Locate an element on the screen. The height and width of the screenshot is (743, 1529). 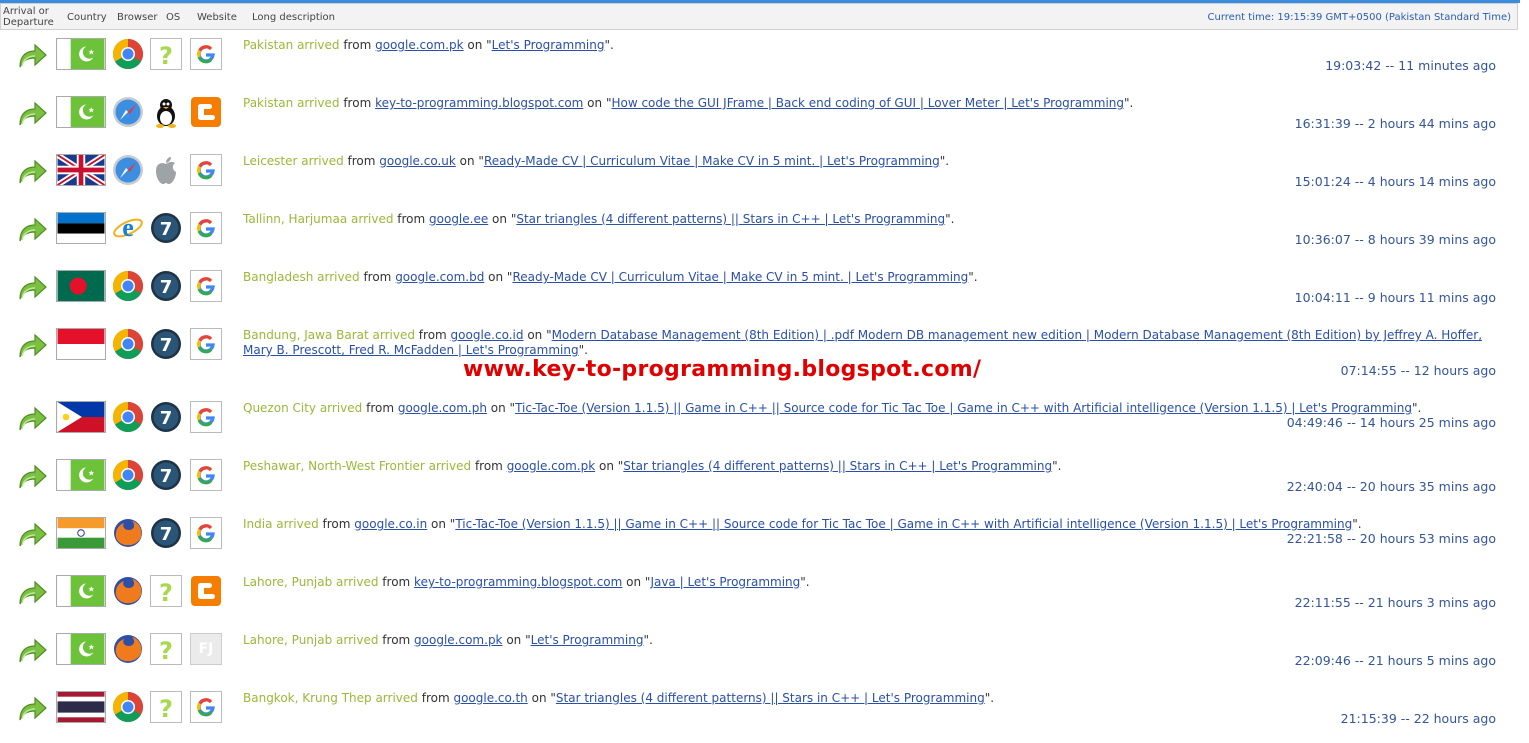
referrer-link: google.co.in is located at coordinates (390, 524).